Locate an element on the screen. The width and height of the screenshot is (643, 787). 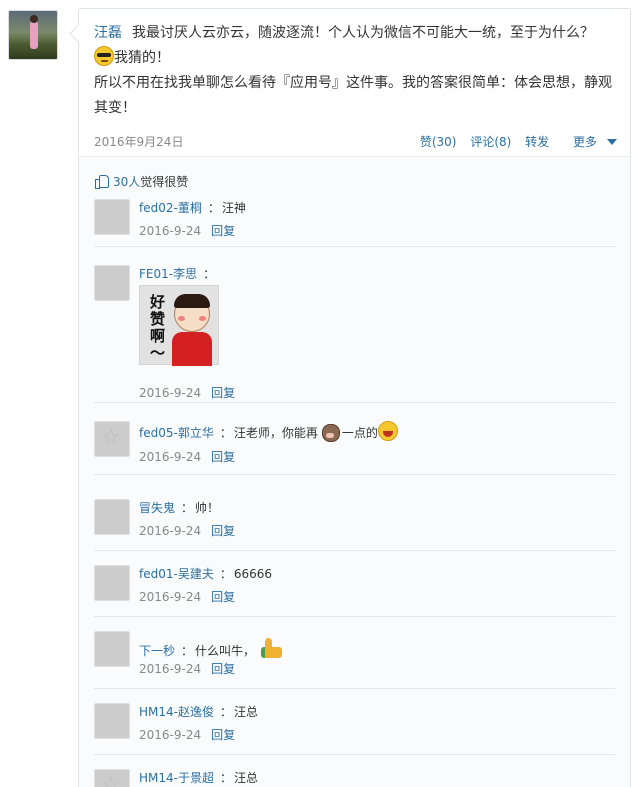
commenter-name: 下一秒 is located at coordinates (157, 651).